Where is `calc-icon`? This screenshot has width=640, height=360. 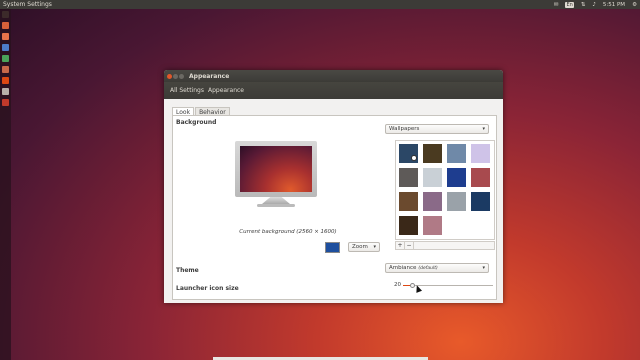
calc-icon is located at coordinates (5, 58).